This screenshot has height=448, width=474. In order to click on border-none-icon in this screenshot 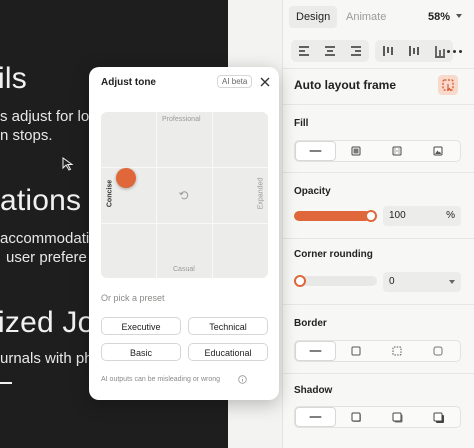, I will do `click(315, 351)`.